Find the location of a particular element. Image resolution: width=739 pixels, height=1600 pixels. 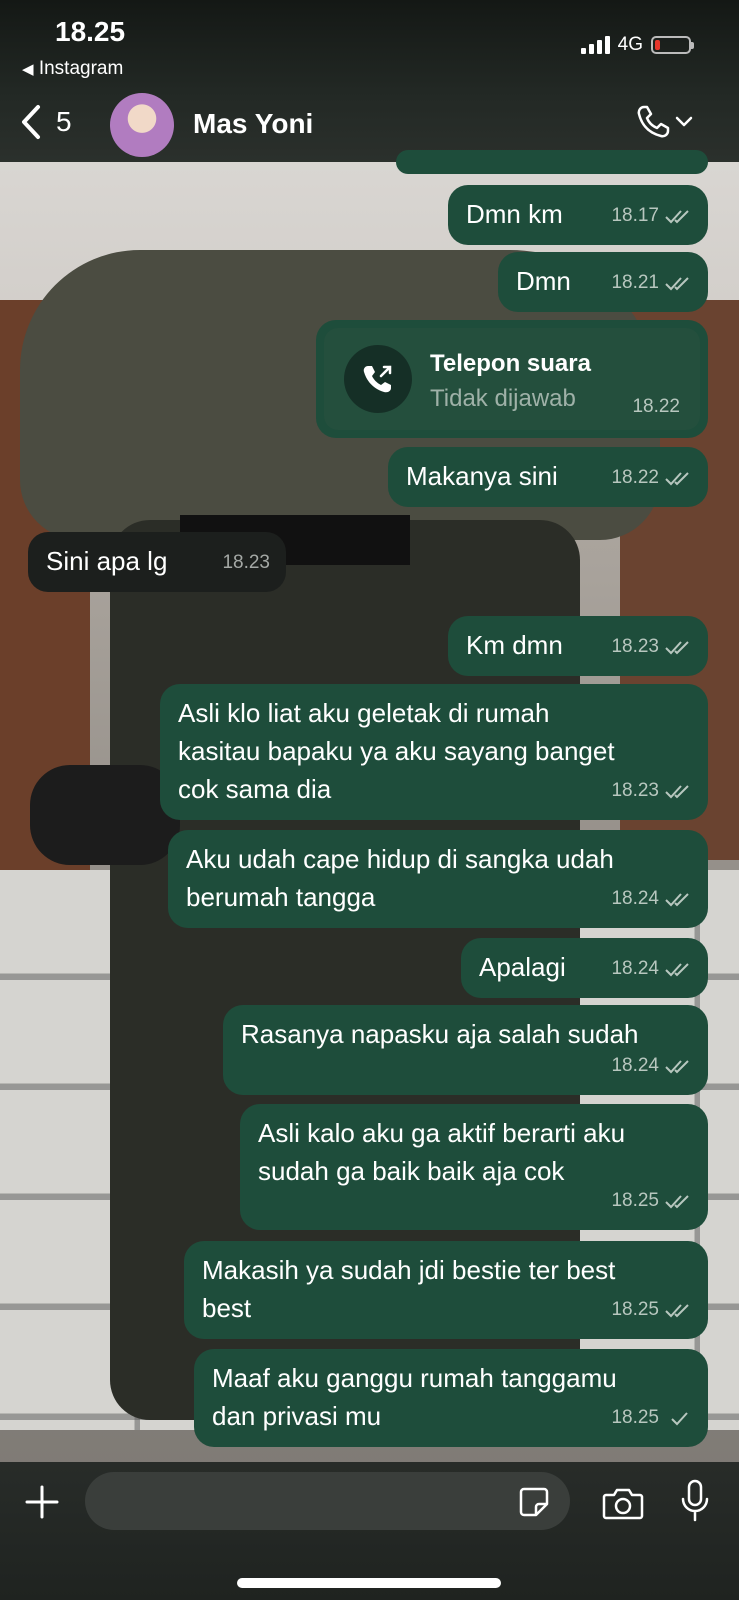

contact-name: Mas Yoni is located at coordinates (253, 124).